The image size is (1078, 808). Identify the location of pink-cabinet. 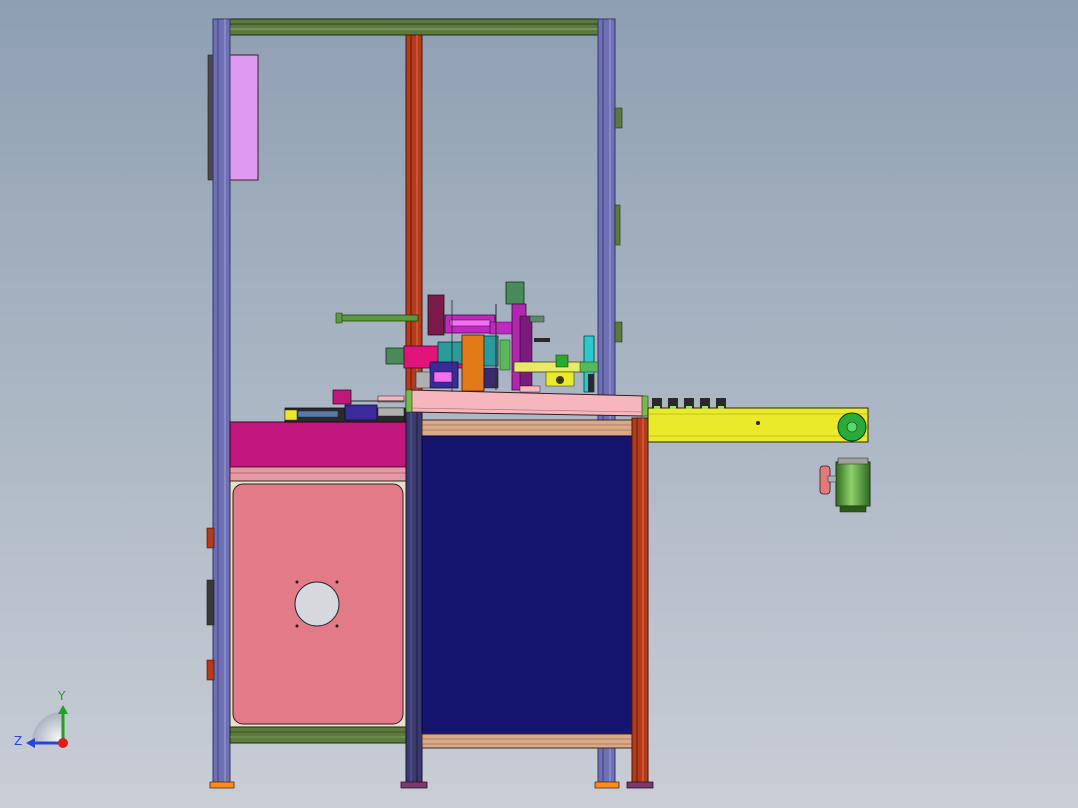
(318, 604).